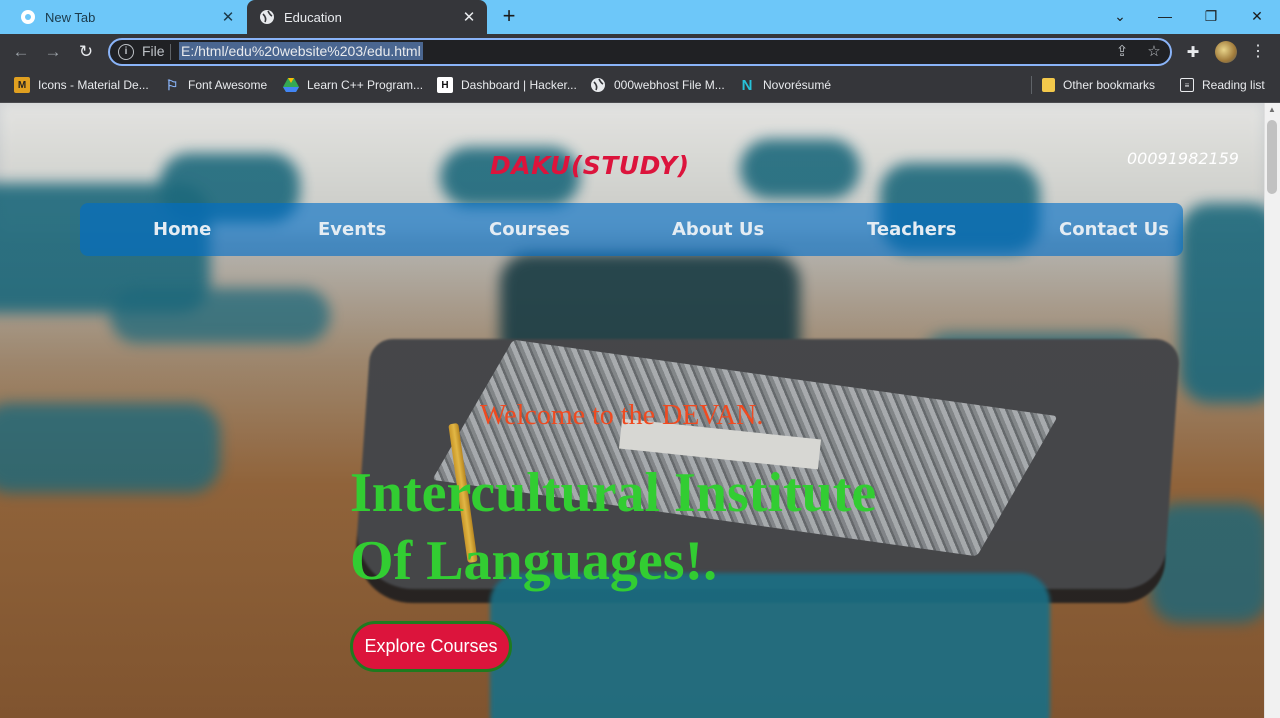 The image size is (1280, 718). I want to click on extensions-icon: ✚, so click(1193, 52).